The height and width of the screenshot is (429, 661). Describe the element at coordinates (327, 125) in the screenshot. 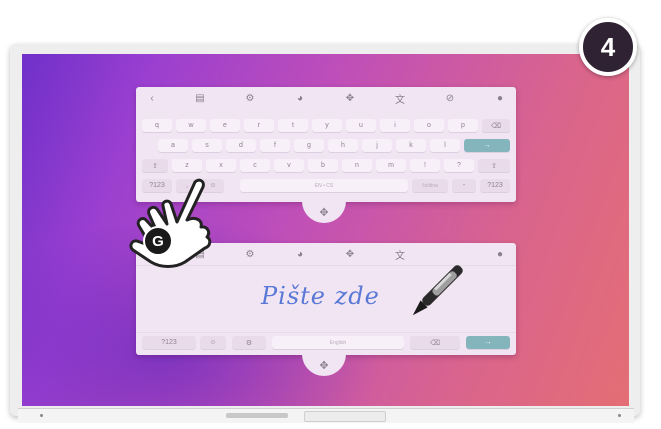

I see `key-y: y` at that location.